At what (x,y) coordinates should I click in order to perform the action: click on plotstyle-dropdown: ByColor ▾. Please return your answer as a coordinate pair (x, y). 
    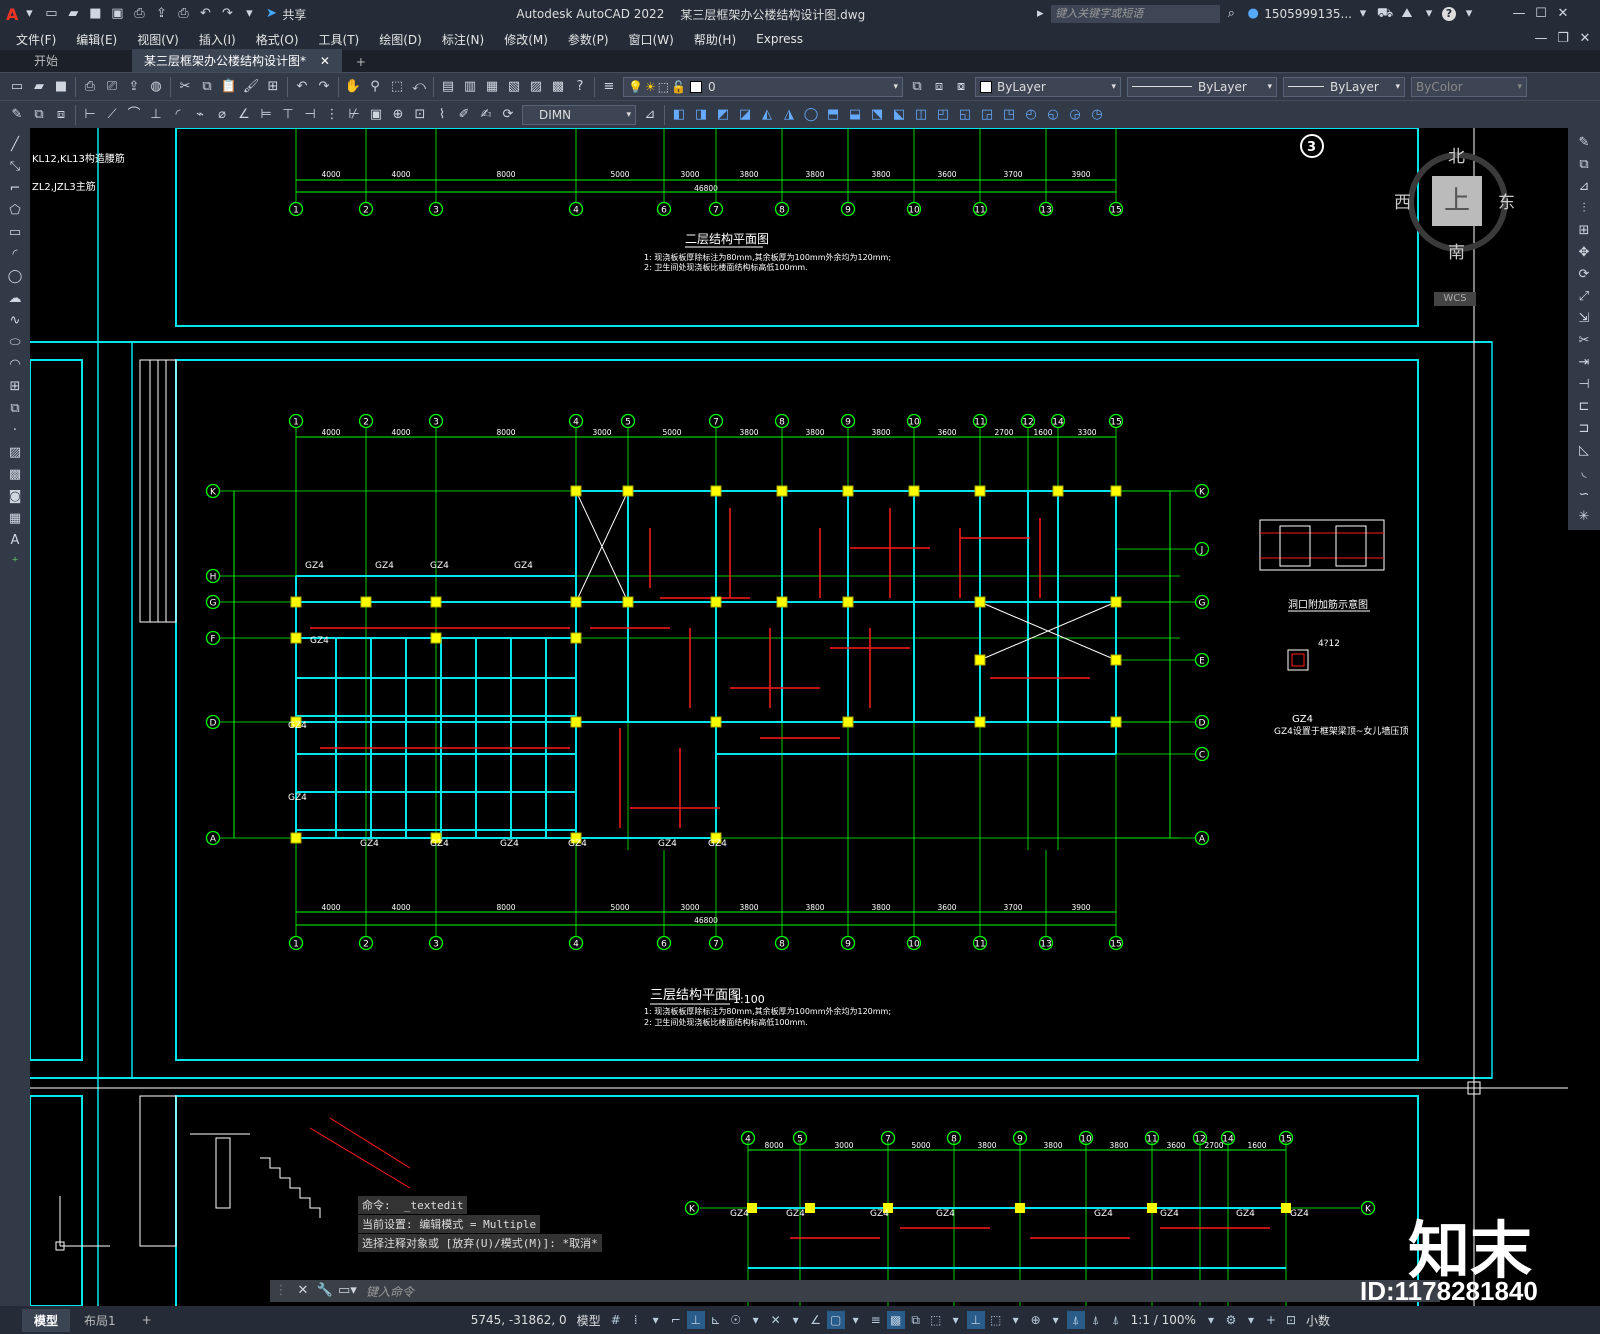
    Looking at the image, I should click on (1469, 86).